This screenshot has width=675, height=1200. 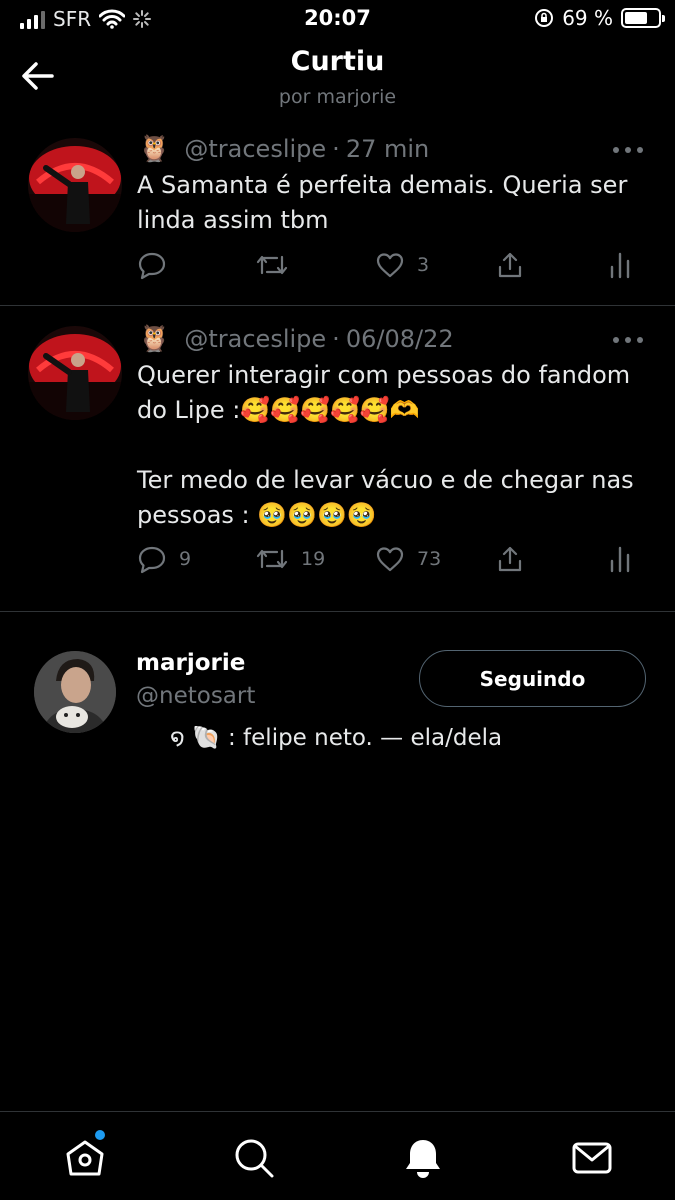 I want to click on tab-bar, so click(x=337, y=1155).